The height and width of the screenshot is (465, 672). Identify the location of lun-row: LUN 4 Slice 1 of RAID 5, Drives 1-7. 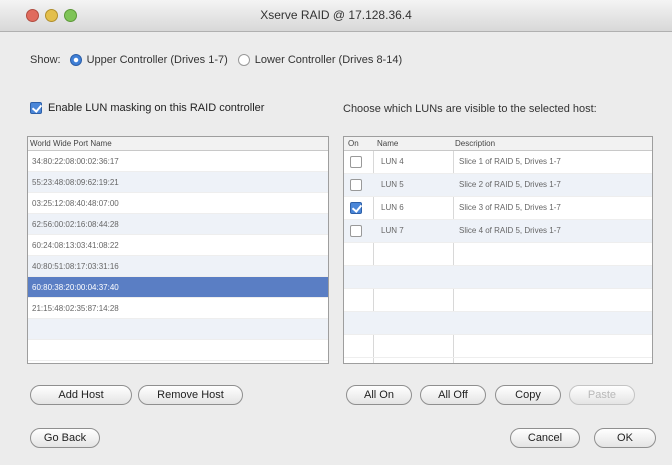
(498, 162).